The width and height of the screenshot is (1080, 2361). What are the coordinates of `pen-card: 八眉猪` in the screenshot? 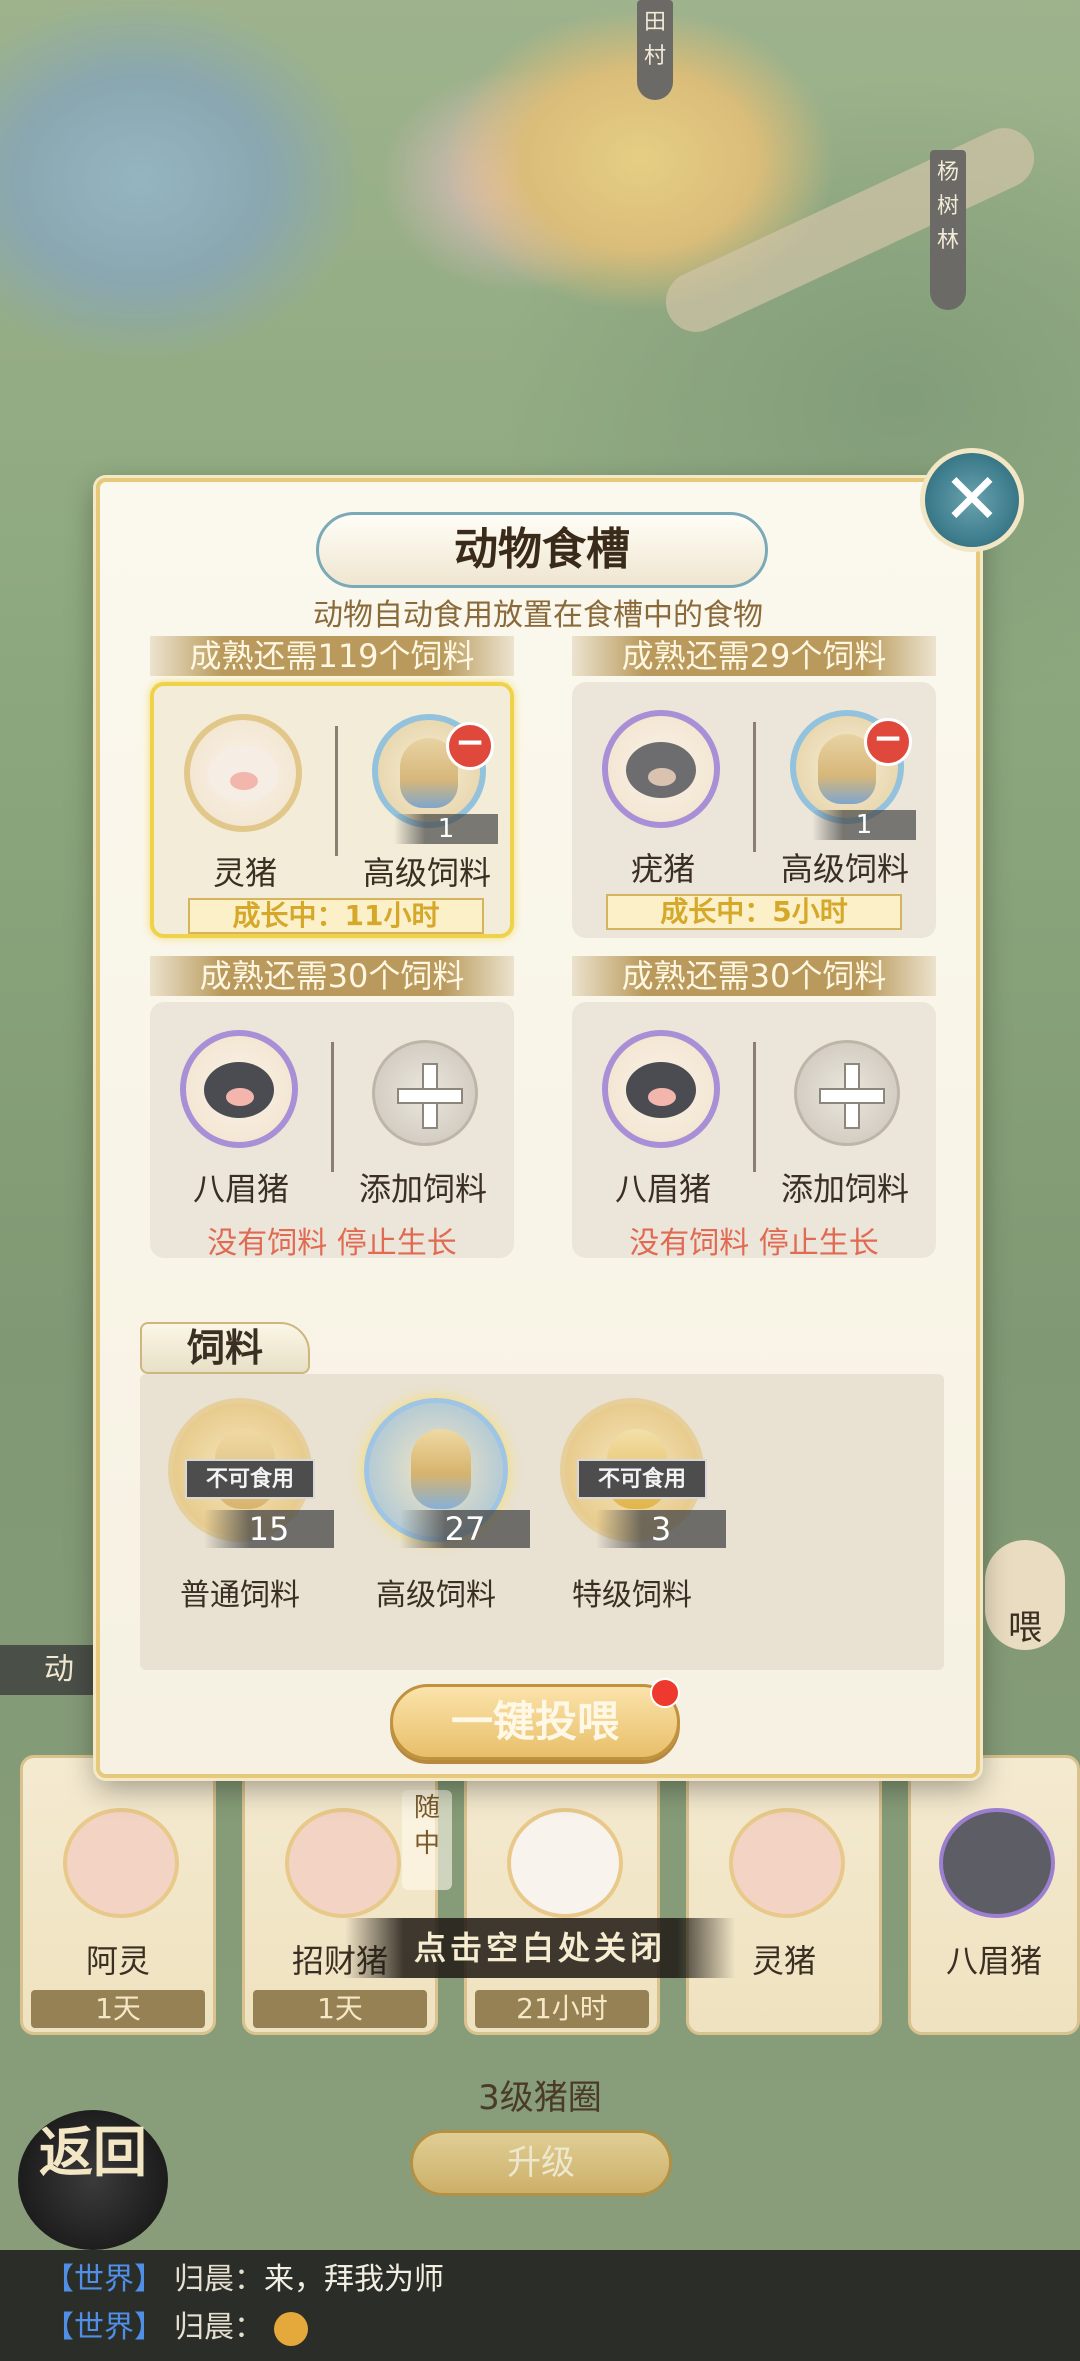 It's located at (994, 1895).